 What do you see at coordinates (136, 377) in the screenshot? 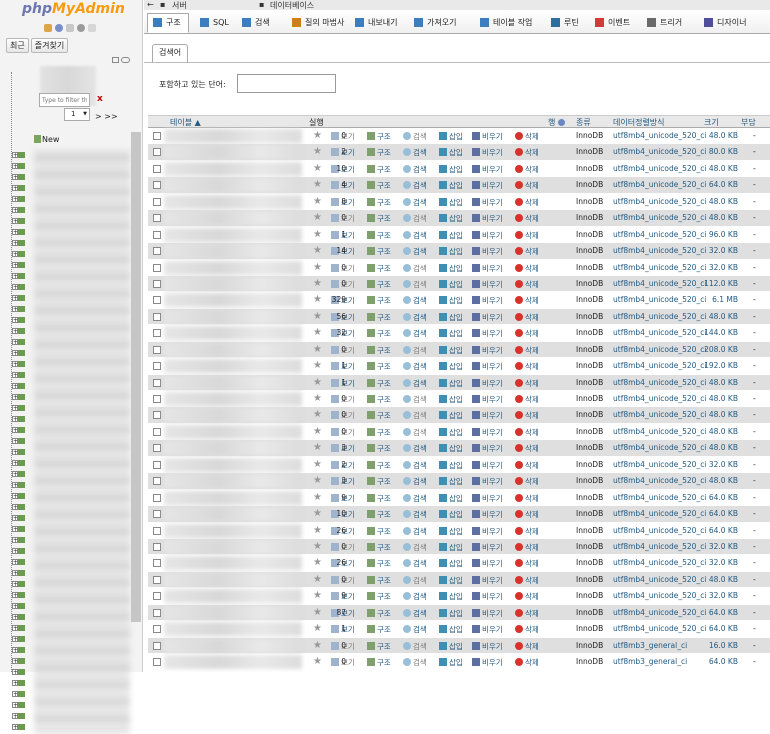
I see `nav-scrollbar` at bounding box center [136, 377].